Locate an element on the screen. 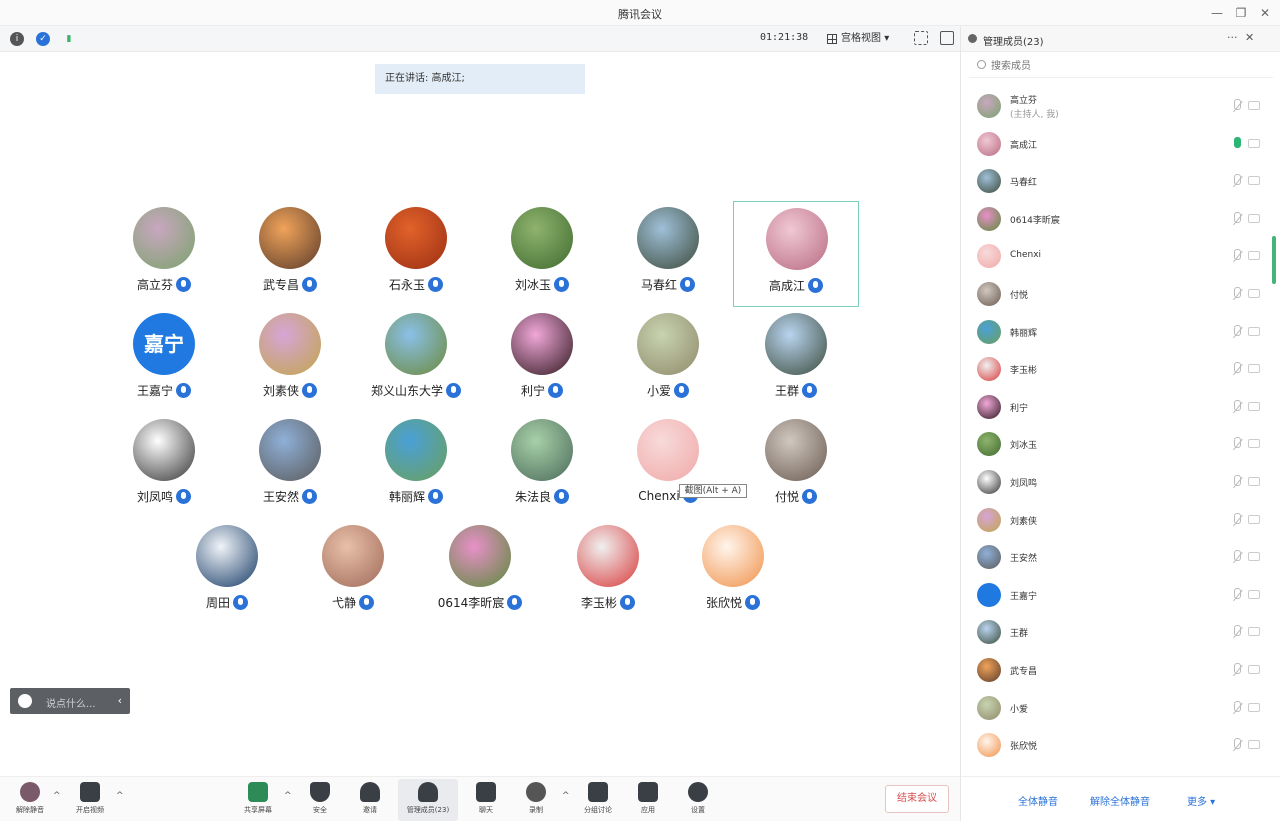 This screenshot has height=821, width=1280. mic-on-icon is located at coordinates (1237, 143).